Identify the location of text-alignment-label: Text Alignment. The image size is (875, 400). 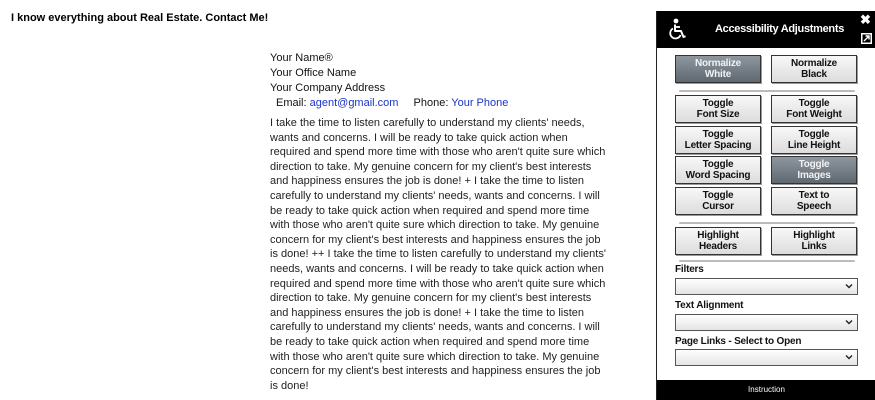
(709, 305).